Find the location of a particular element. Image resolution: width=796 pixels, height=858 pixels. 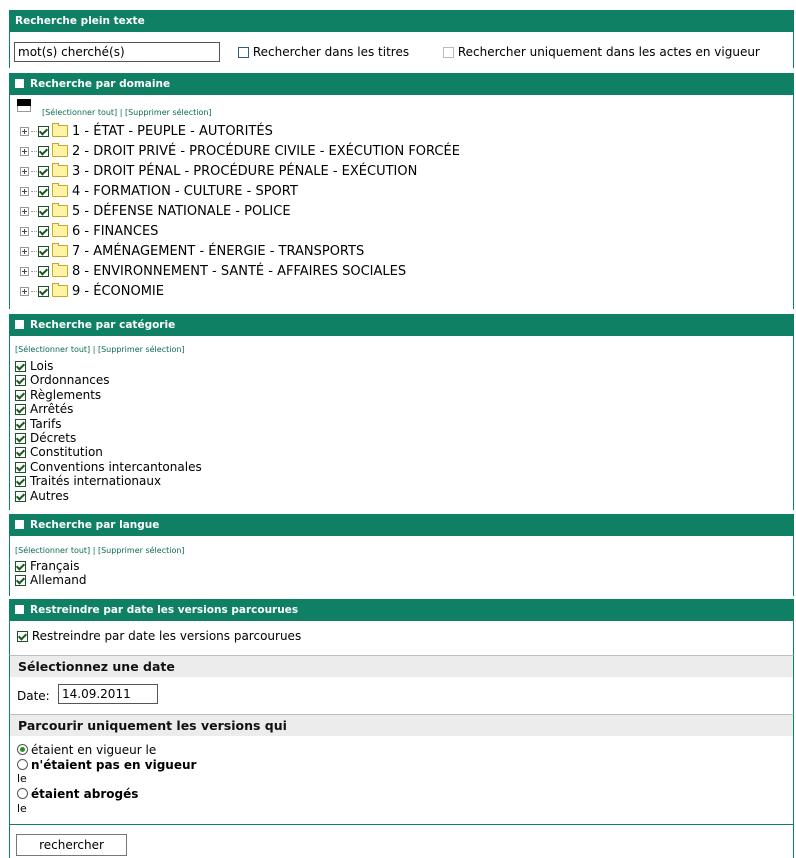

domain-item-label: 1 - ÉTAT - PEUPLE - AUTORITÉS is located at coordinates (172, 131).